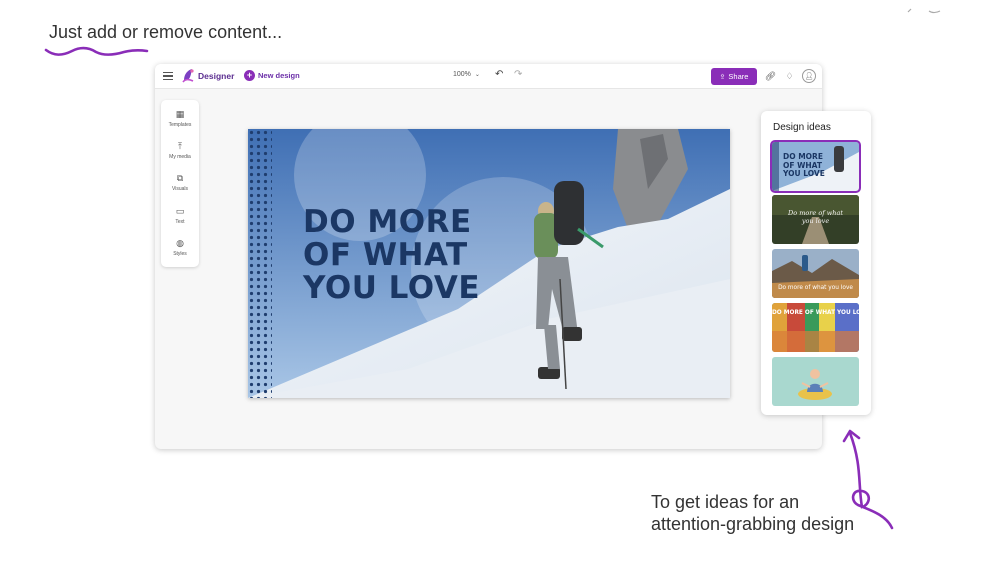  What do you see at coordinates (216, 75) in the screenshot?
I see `brand-name: Designer` at bounding box center [216, 75].